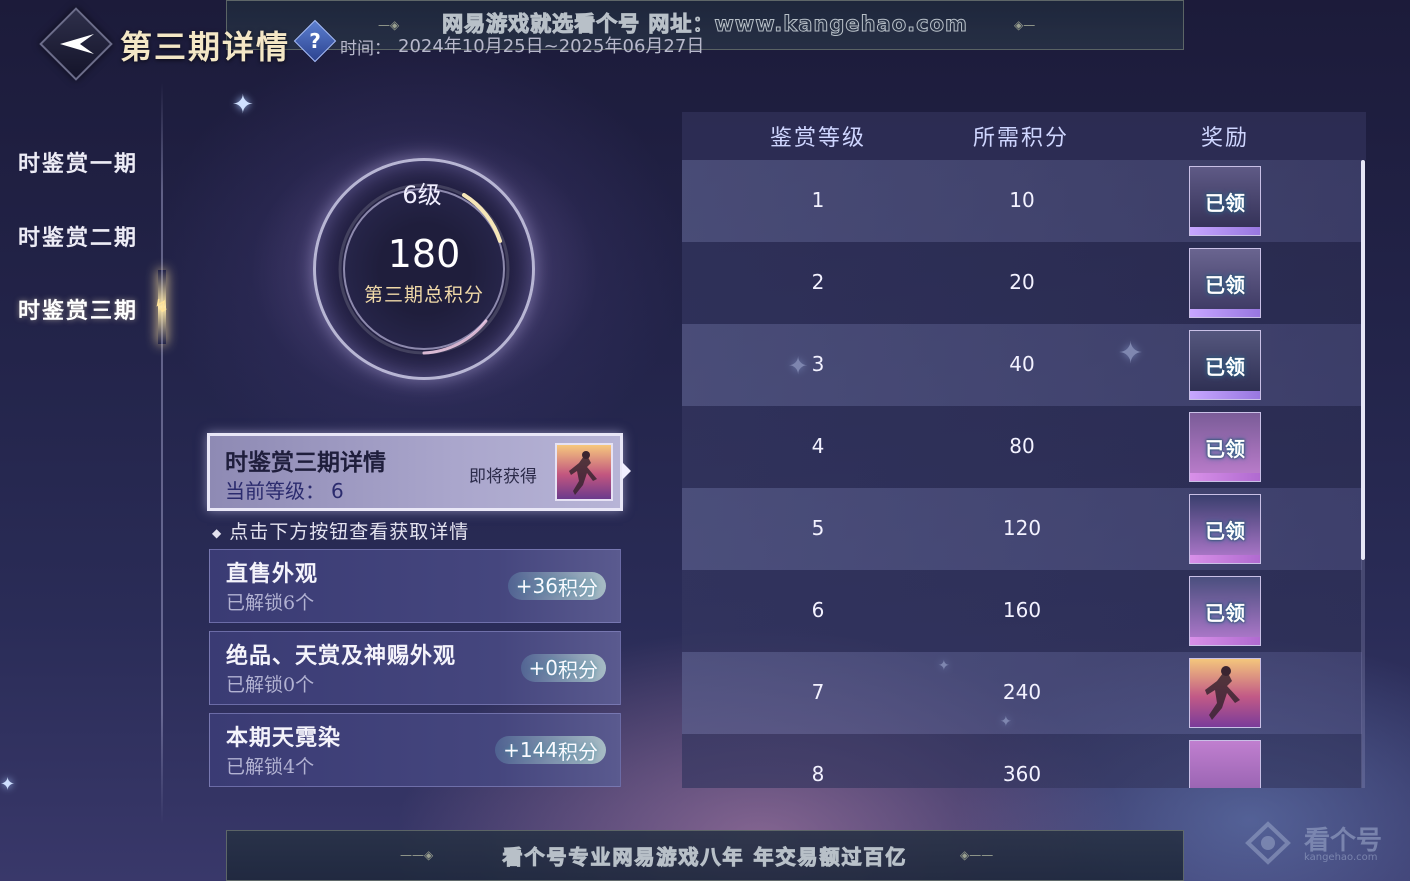  What do you see at coordinates (818, 446) in the screenshot?
I see `row-level: 4` at bounding box center [818, 446].